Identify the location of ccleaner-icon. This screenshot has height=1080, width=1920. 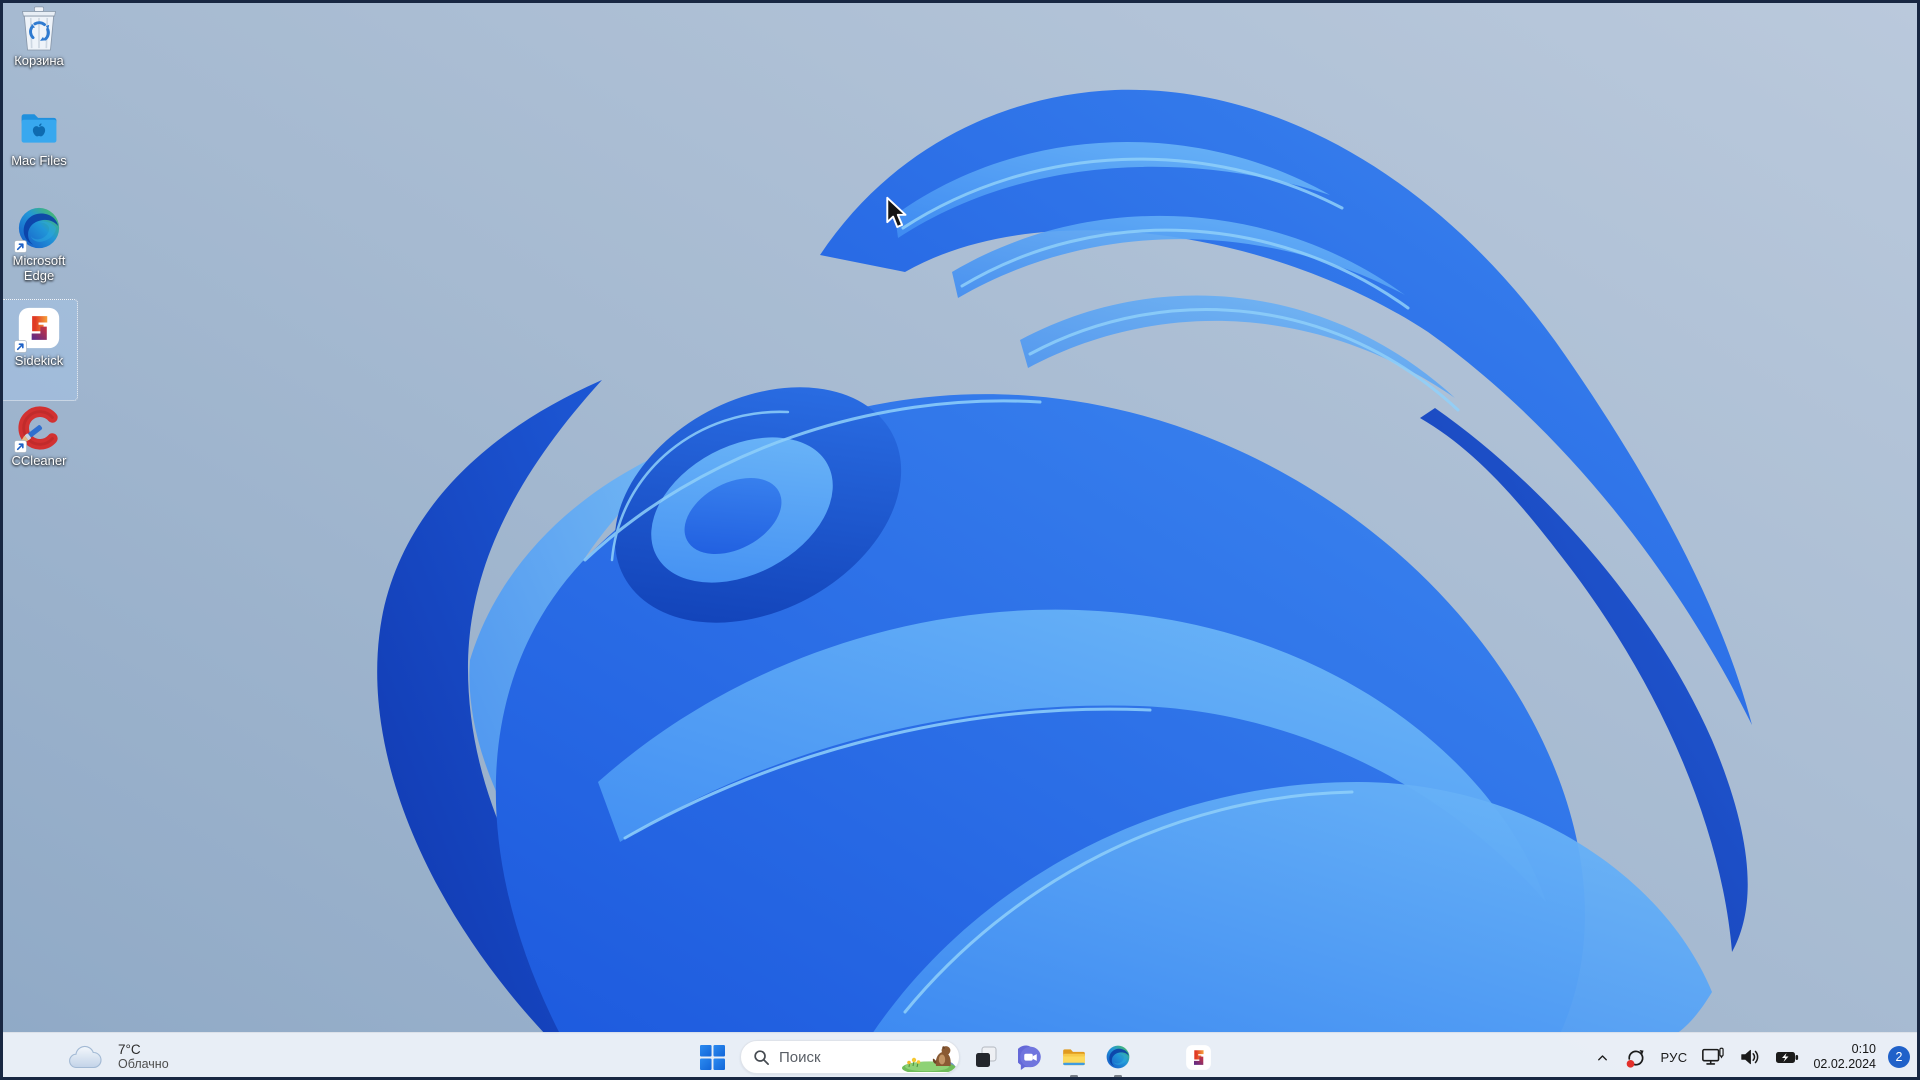
(39, 428).